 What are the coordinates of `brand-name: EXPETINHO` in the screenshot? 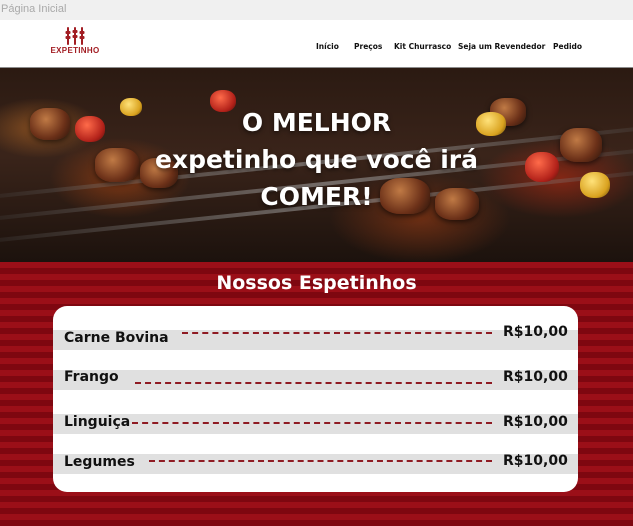 It's located at (75, 50).